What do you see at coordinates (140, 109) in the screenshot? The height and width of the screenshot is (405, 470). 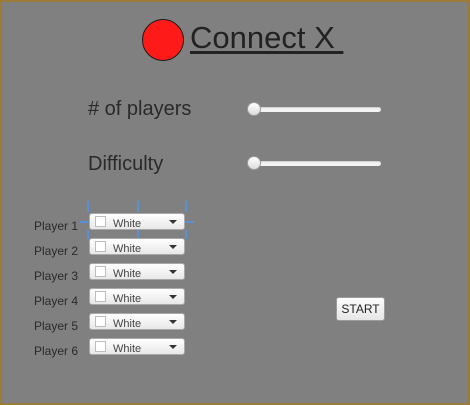 I see `players-count-label: # of players` at bounding box center [140, 109].